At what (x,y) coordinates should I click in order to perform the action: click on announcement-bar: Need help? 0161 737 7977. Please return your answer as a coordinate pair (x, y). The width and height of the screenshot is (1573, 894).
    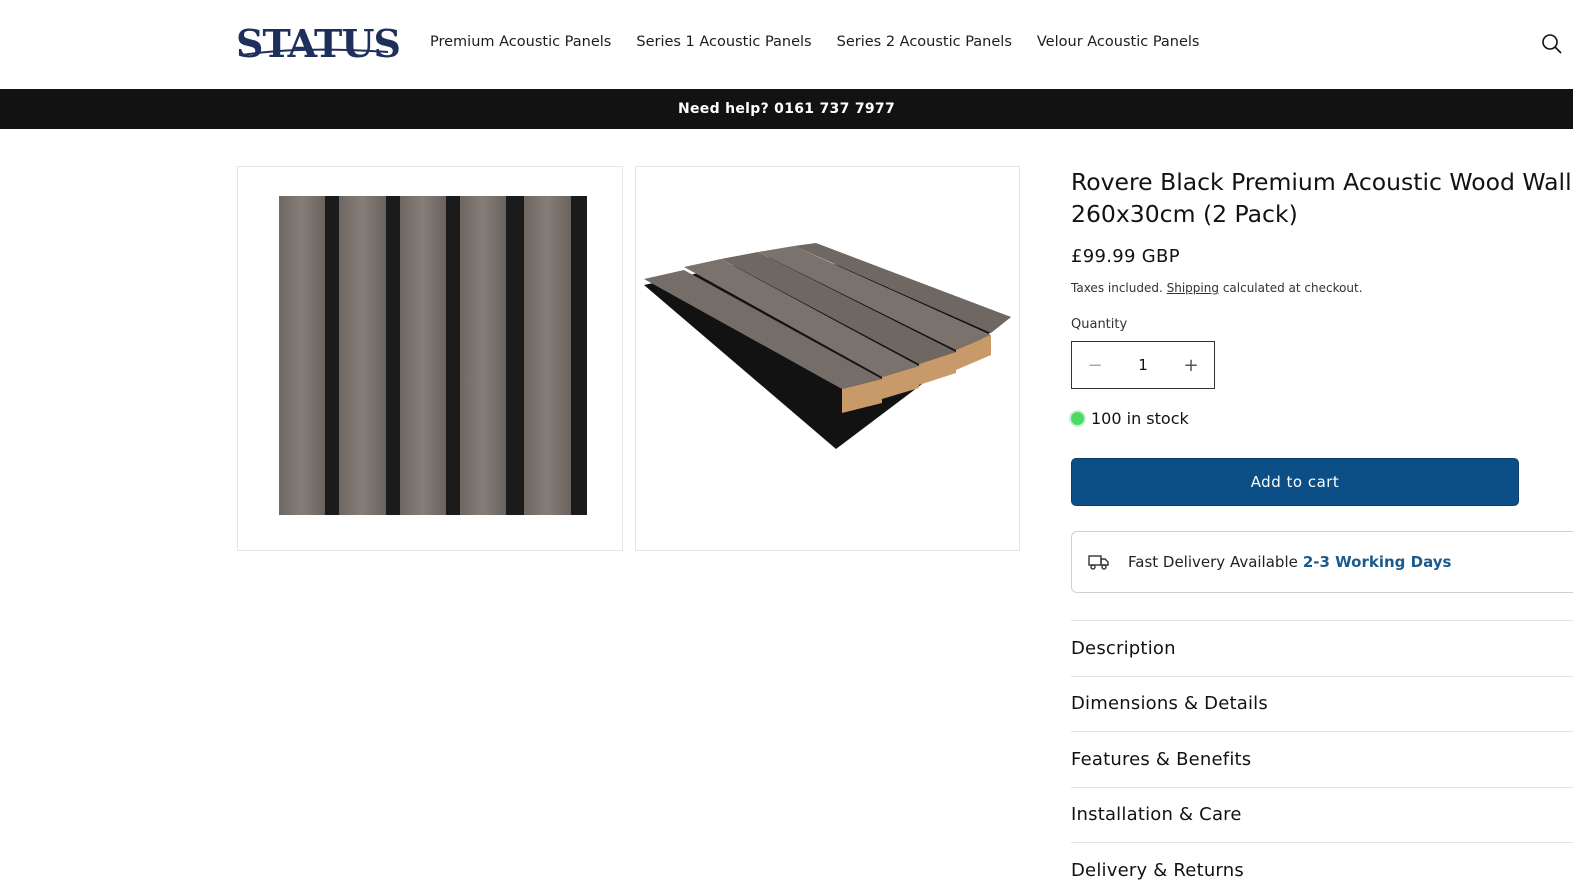
    Looking at the image, I should click on (786, 109).